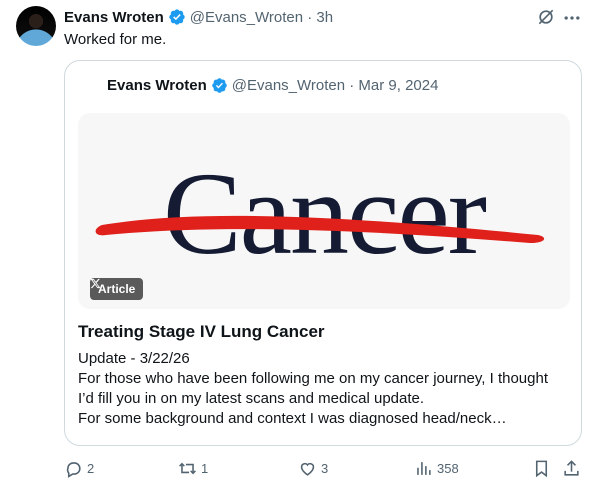 Image resolution: width=598 pixels, height=483 pixels. Describe the element at coordinates (325, 213) in the screenshot. I see `cover-word: Cancer` at that location.